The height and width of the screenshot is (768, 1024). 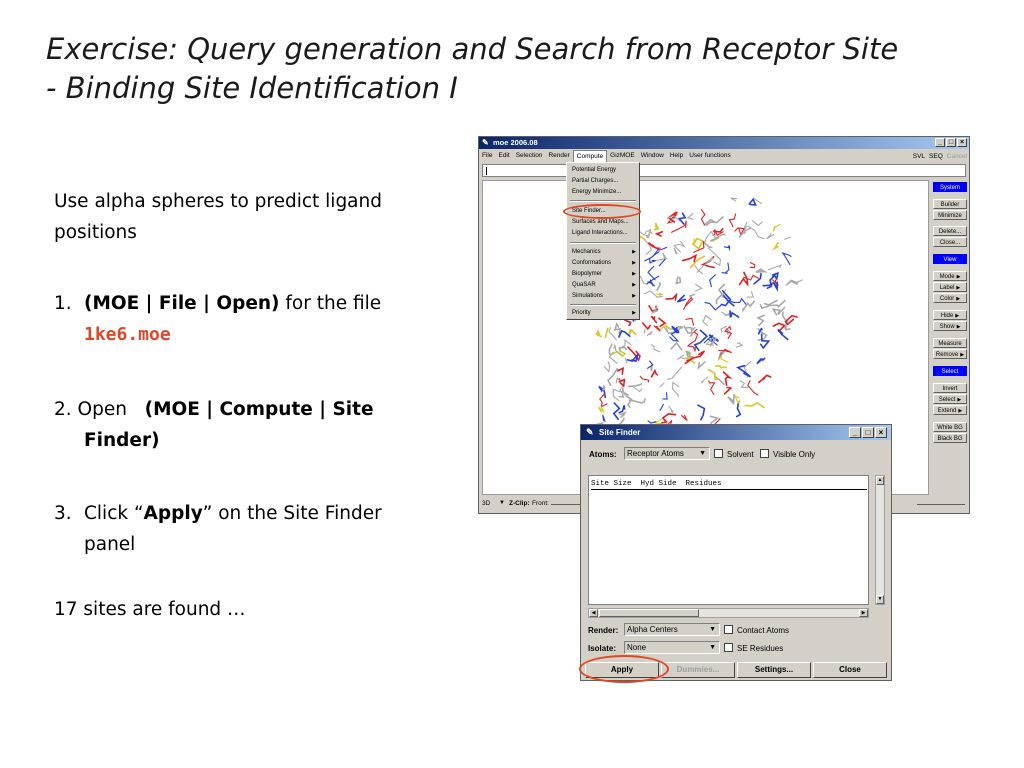 What do you see at coordinates (581, 313) in the screenshot?
I see `priority-label: Priority` at bounding box center [581, 313].